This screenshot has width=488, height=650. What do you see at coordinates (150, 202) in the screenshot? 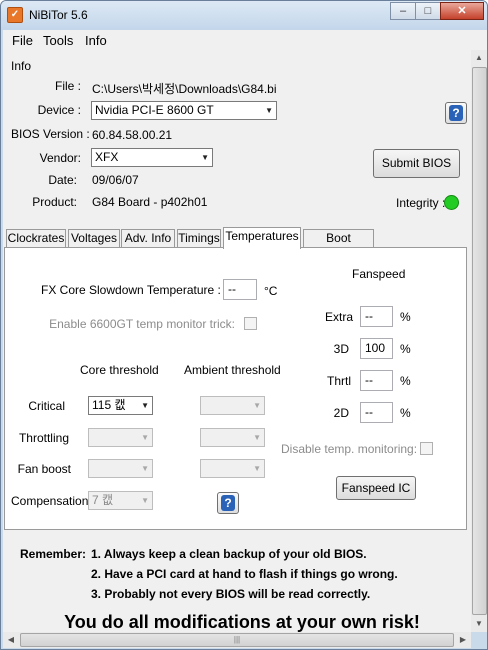
I see `product-value: G84 Board - p402h01` at bounding box center [150, 202].